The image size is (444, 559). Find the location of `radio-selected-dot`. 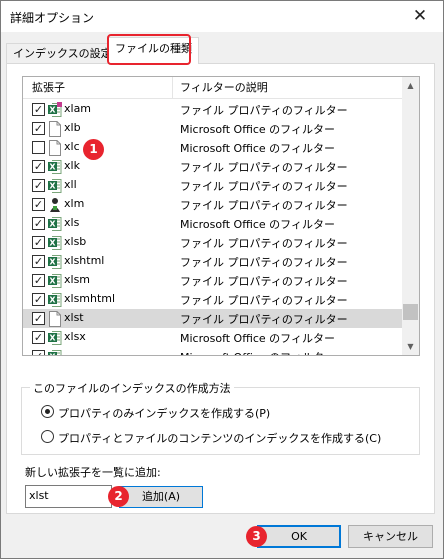

radio-selected-dot is located at coordinates (47, 411).